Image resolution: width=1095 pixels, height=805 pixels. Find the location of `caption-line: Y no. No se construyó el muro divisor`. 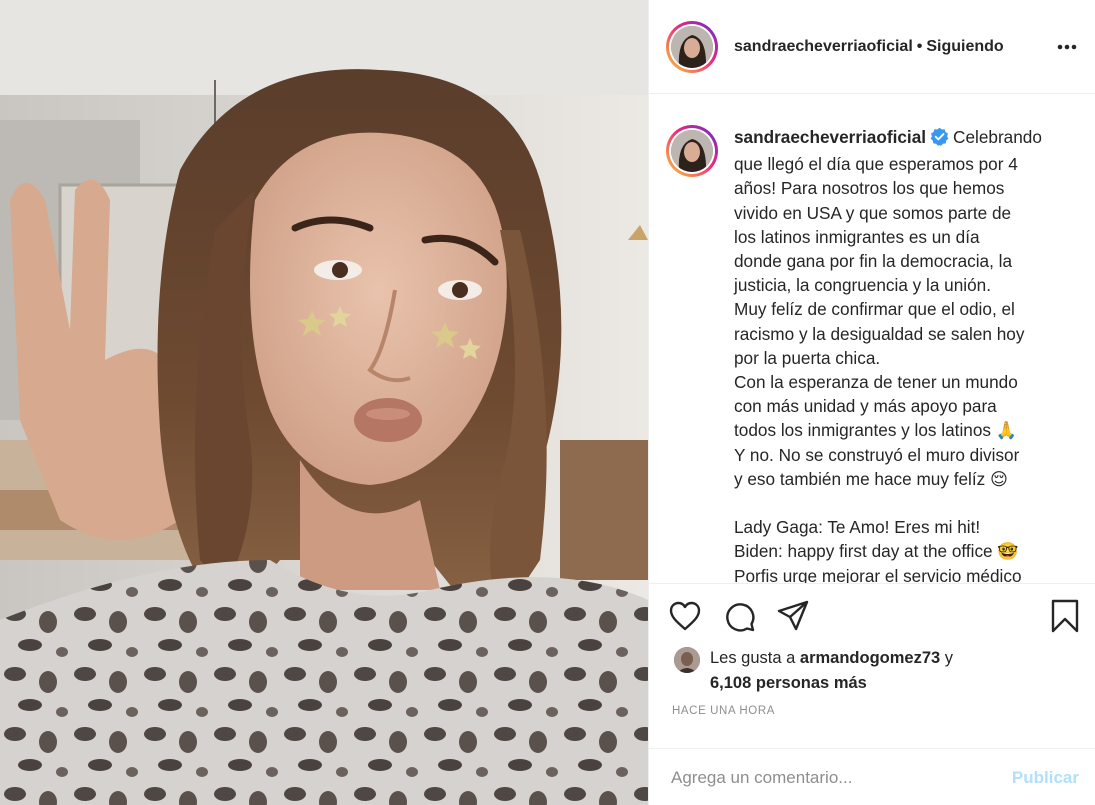

caption-line: Y no. No se construyó el muro divisor is located at coordinates (877, 454).